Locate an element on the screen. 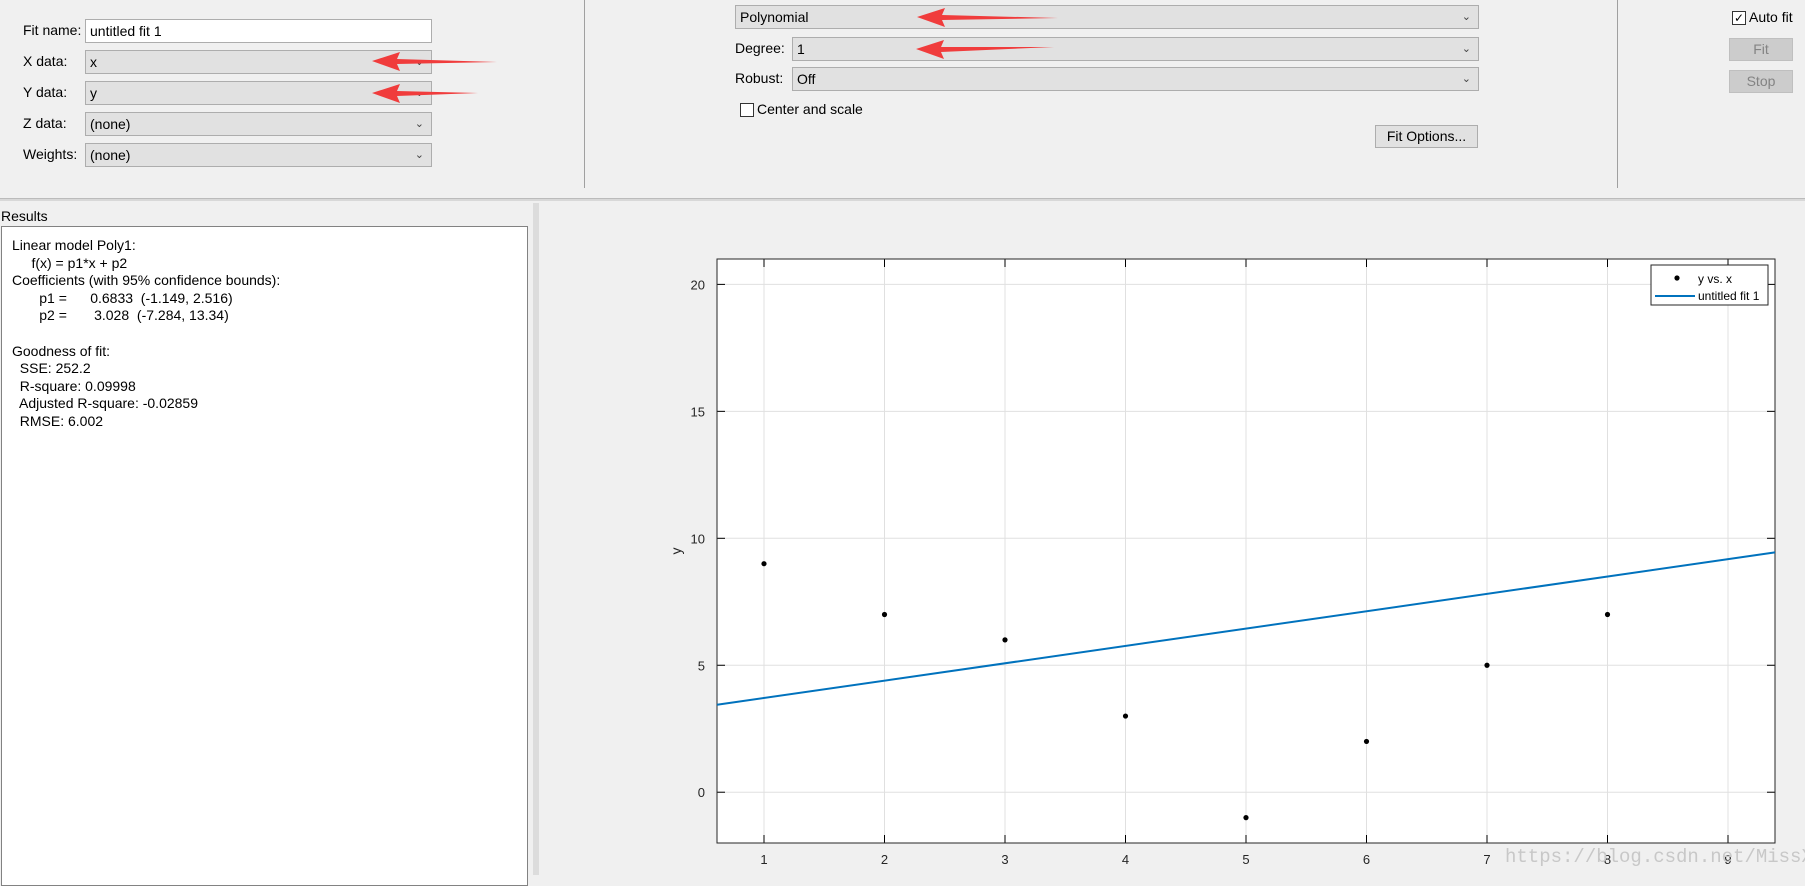  y-tick-label: 10 is located at coordinates (698, 538).